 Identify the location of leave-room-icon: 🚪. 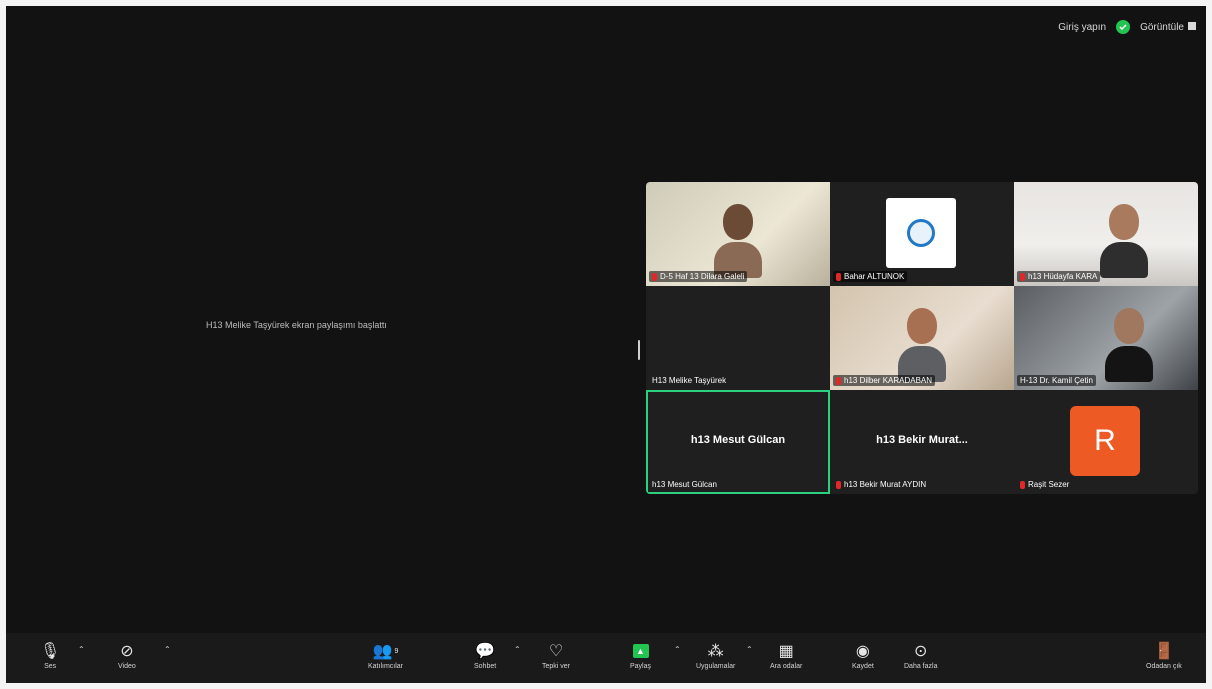
(1163, 651).